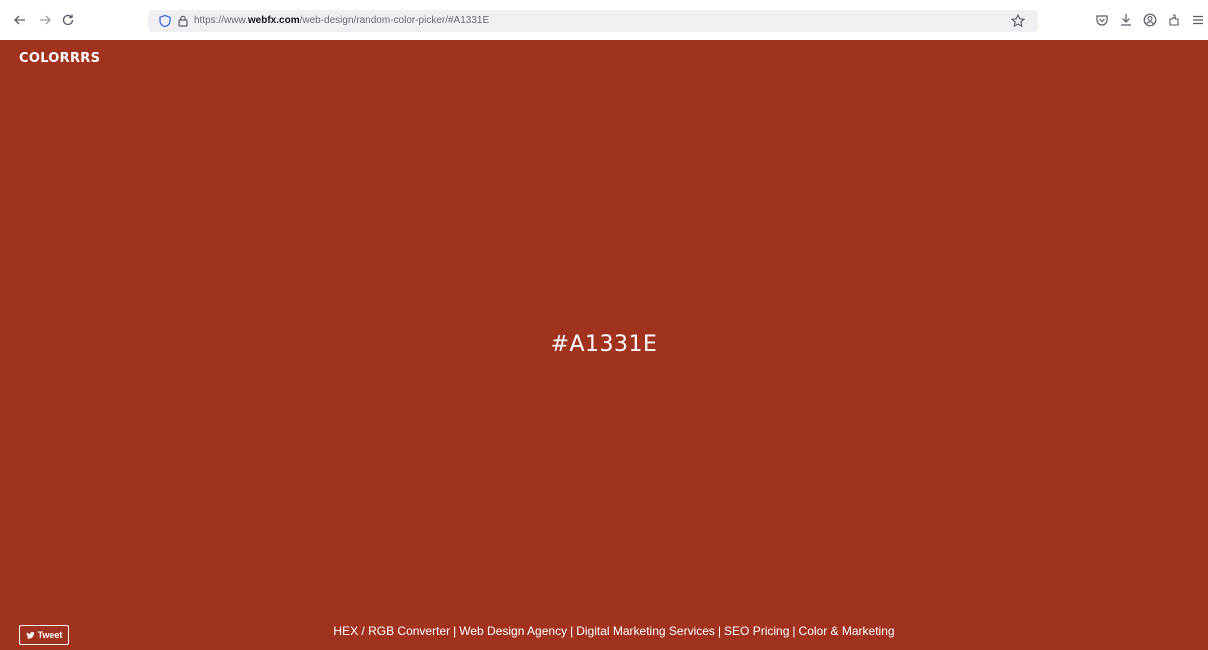 The height and width of the screenshot is (650, 1208). What do you see at coordinates (1150, 20) in the screenshot?
I see `account-icon` at bounding box center [1150, 20].